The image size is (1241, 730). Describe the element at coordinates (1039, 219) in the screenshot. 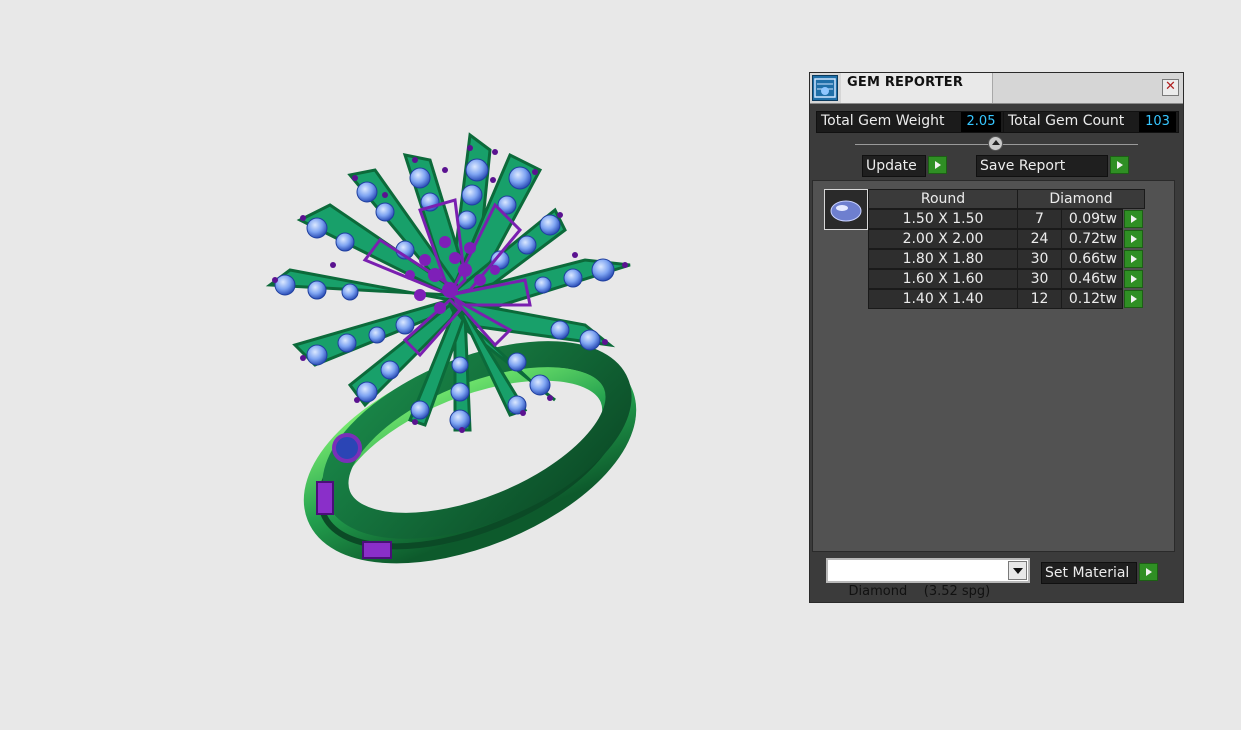

I see `gem-row-count: 7` at that location.